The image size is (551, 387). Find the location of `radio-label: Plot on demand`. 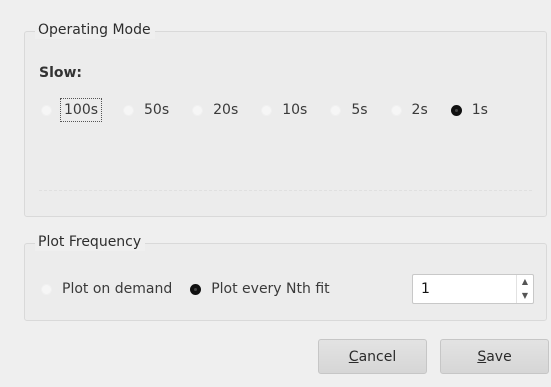

radio-label: Plot on demand is located at coordinates (117, 289).